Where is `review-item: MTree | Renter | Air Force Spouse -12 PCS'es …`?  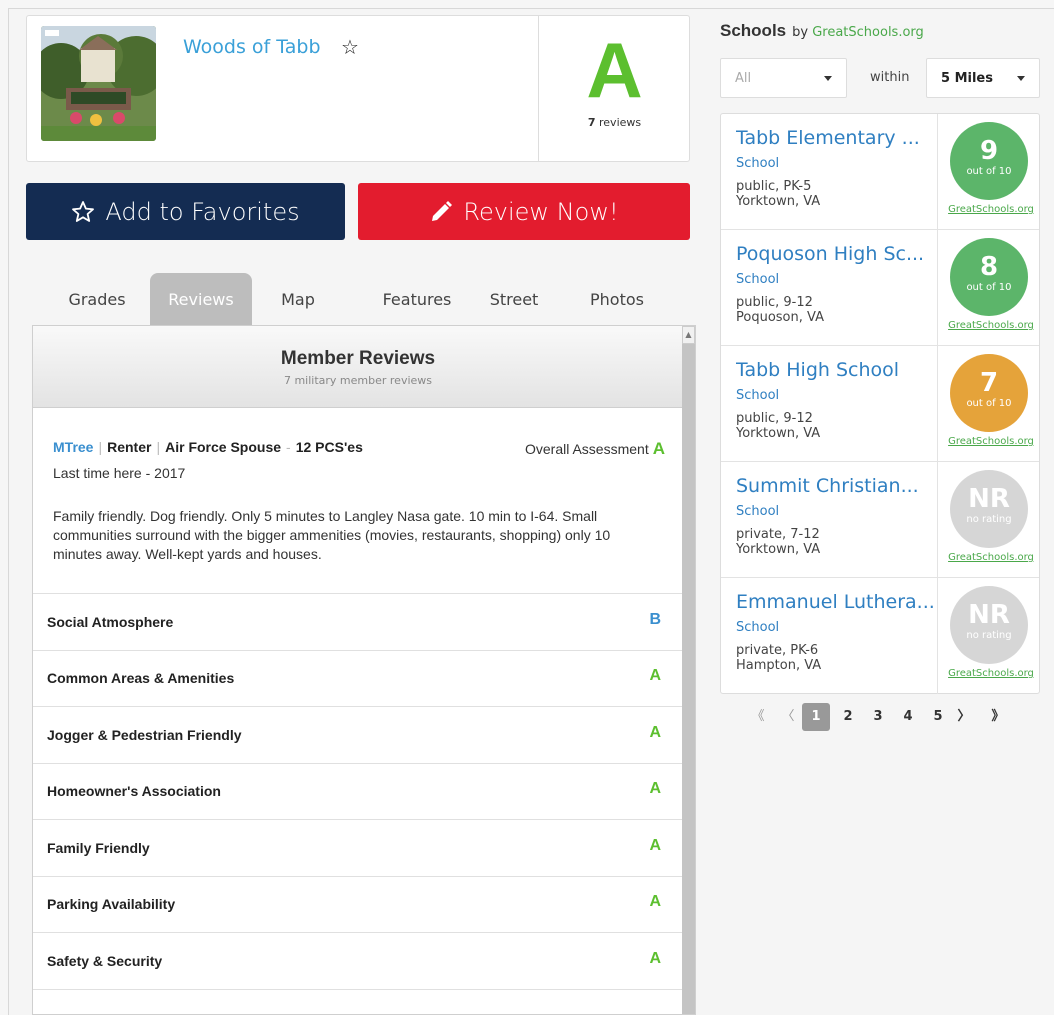
review-item: MTree | Renter | Air Force Spouse -12 PCS'es … is located at coordinates (358, 501).